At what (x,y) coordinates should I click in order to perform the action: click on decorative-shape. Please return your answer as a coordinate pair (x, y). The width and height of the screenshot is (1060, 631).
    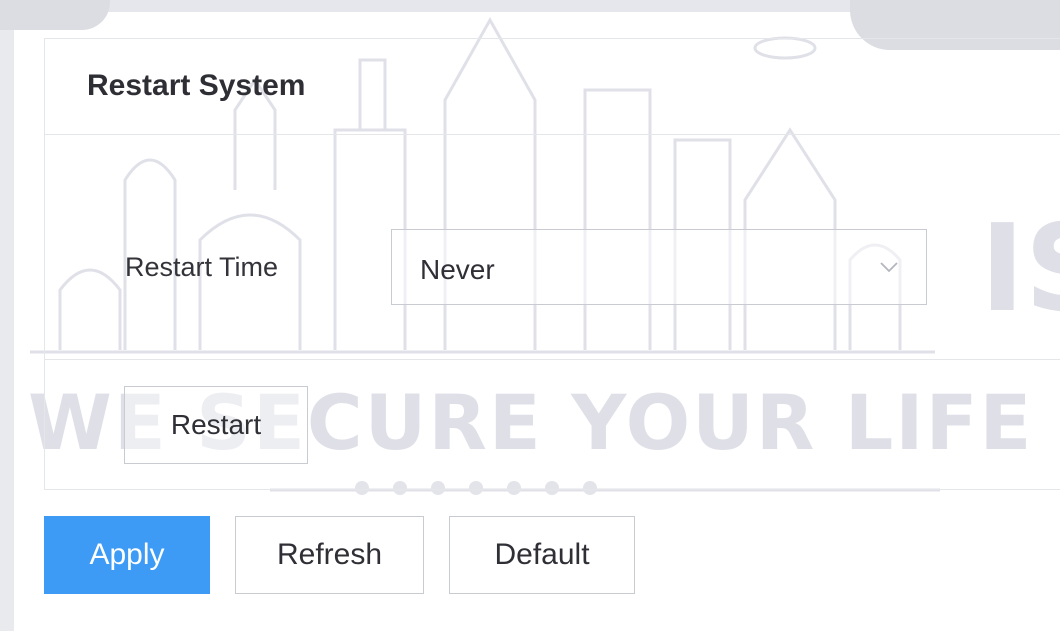
    Looking at the image, I should click on (55, 15).